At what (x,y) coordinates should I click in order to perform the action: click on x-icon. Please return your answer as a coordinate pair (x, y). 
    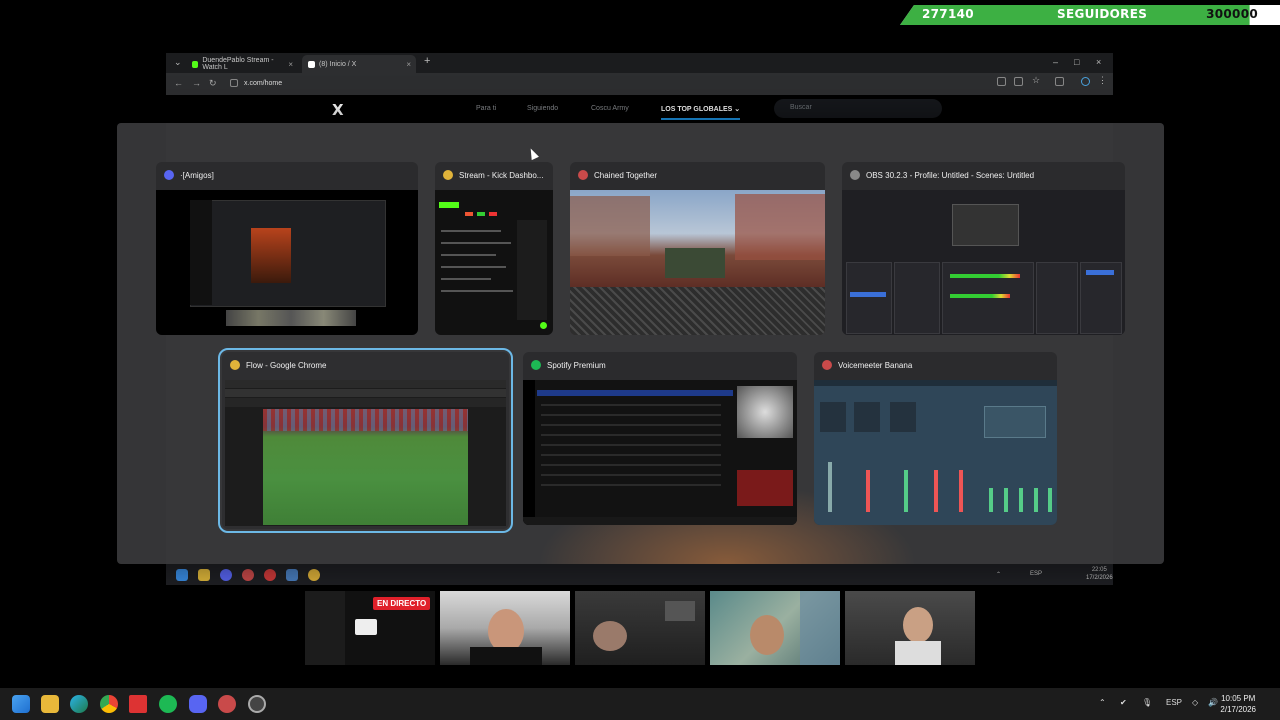
    Looking at the image, I should click on (311, 64).